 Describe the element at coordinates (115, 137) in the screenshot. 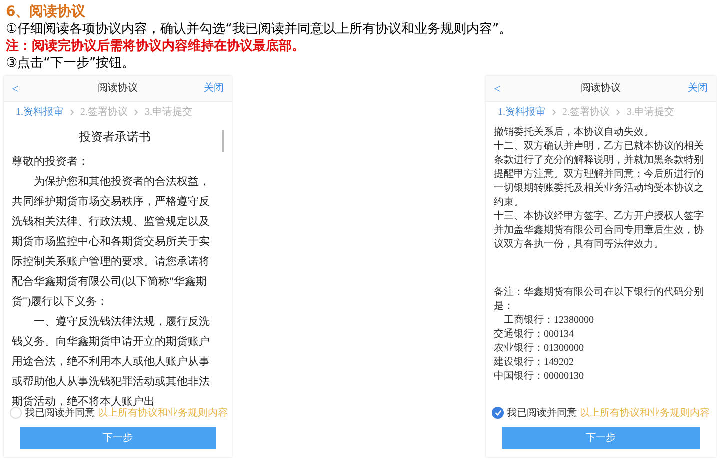

I see `document-title: 投资者承诺书` at that location.